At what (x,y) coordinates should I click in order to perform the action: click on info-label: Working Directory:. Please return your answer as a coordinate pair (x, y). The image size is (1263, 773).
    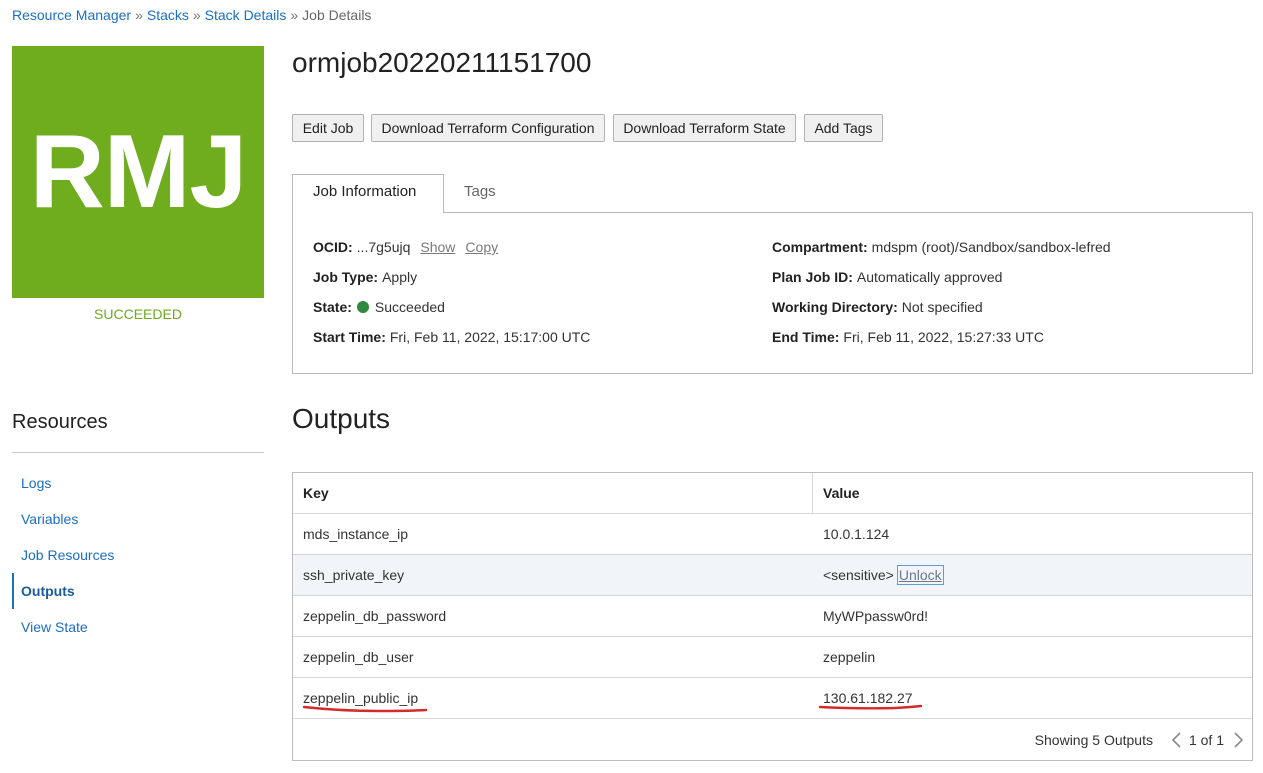
    Looking at the image, I should click on (835, 307).